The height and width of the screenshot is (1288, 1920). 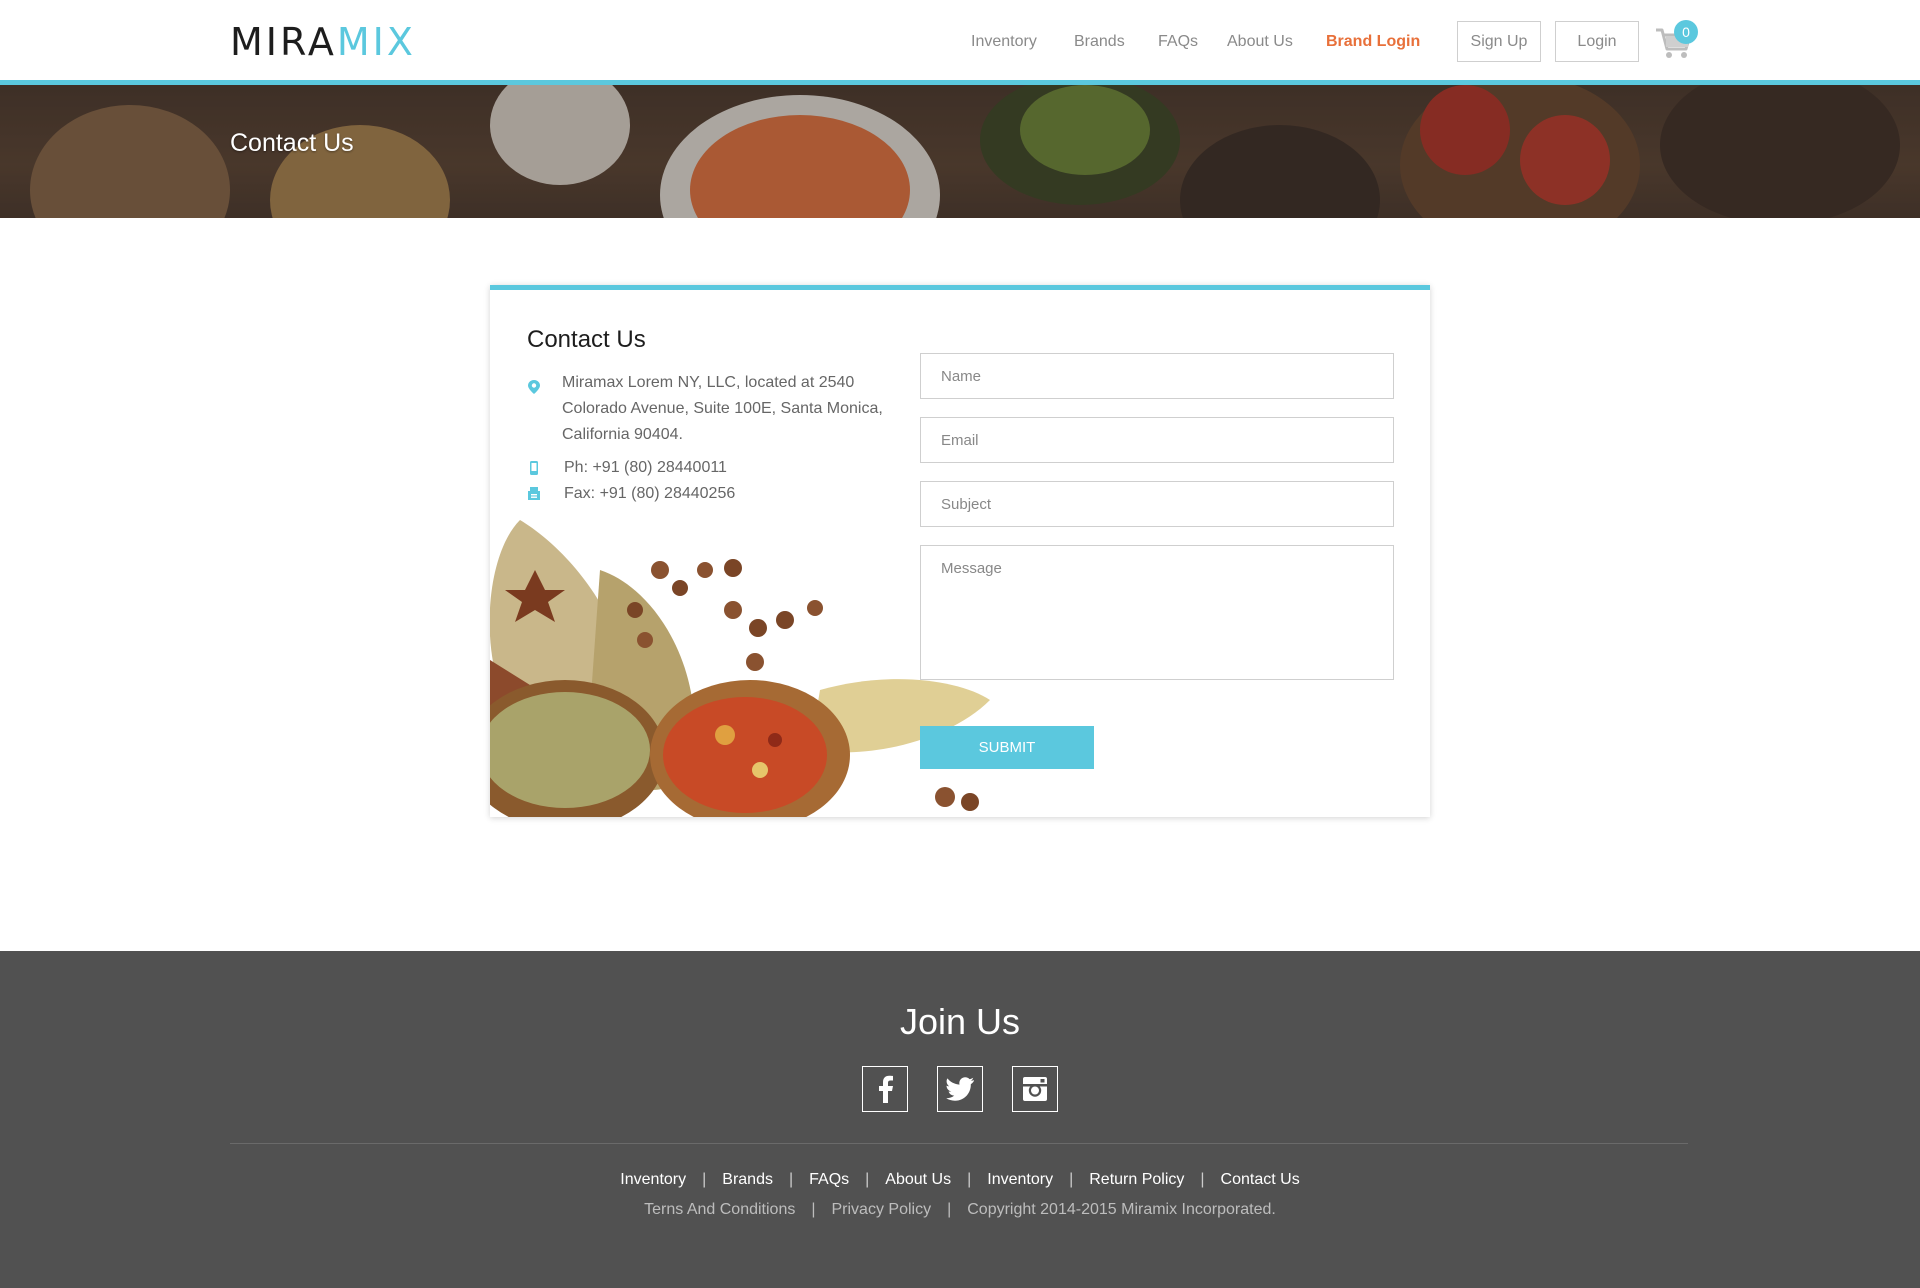 I want to click on footer-link-contact-us: Contact Us, so click(x=1260, y=1179).